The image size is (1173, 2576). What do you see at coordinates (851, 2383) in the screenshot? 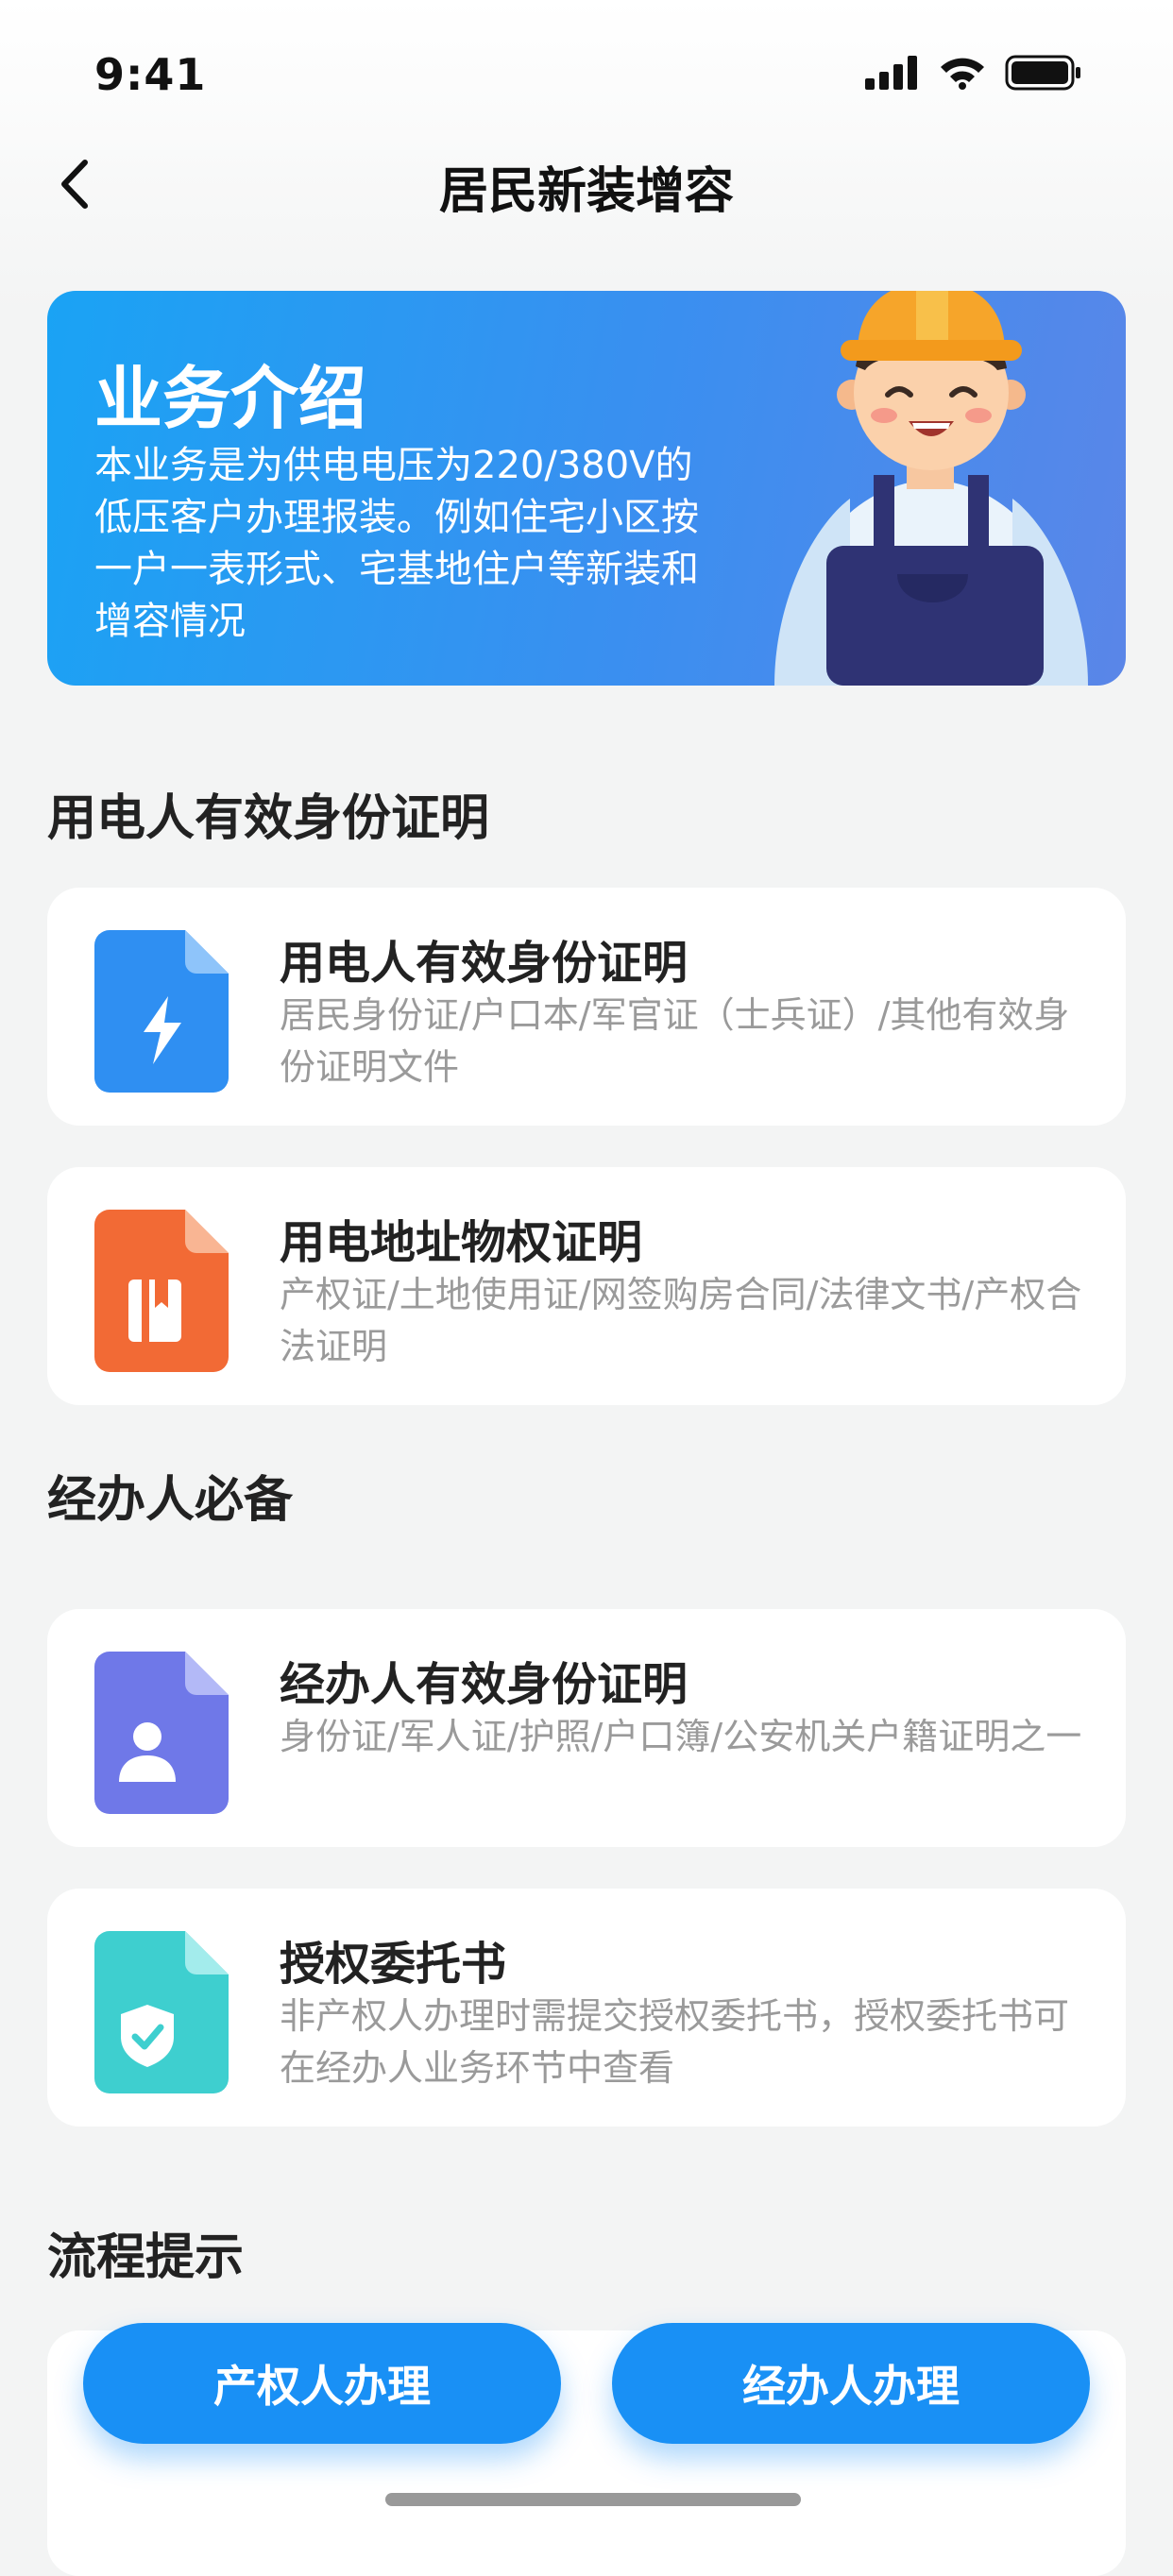
I see `agent-handle-button: 经办人办理` at bounding box center [851, 2383].